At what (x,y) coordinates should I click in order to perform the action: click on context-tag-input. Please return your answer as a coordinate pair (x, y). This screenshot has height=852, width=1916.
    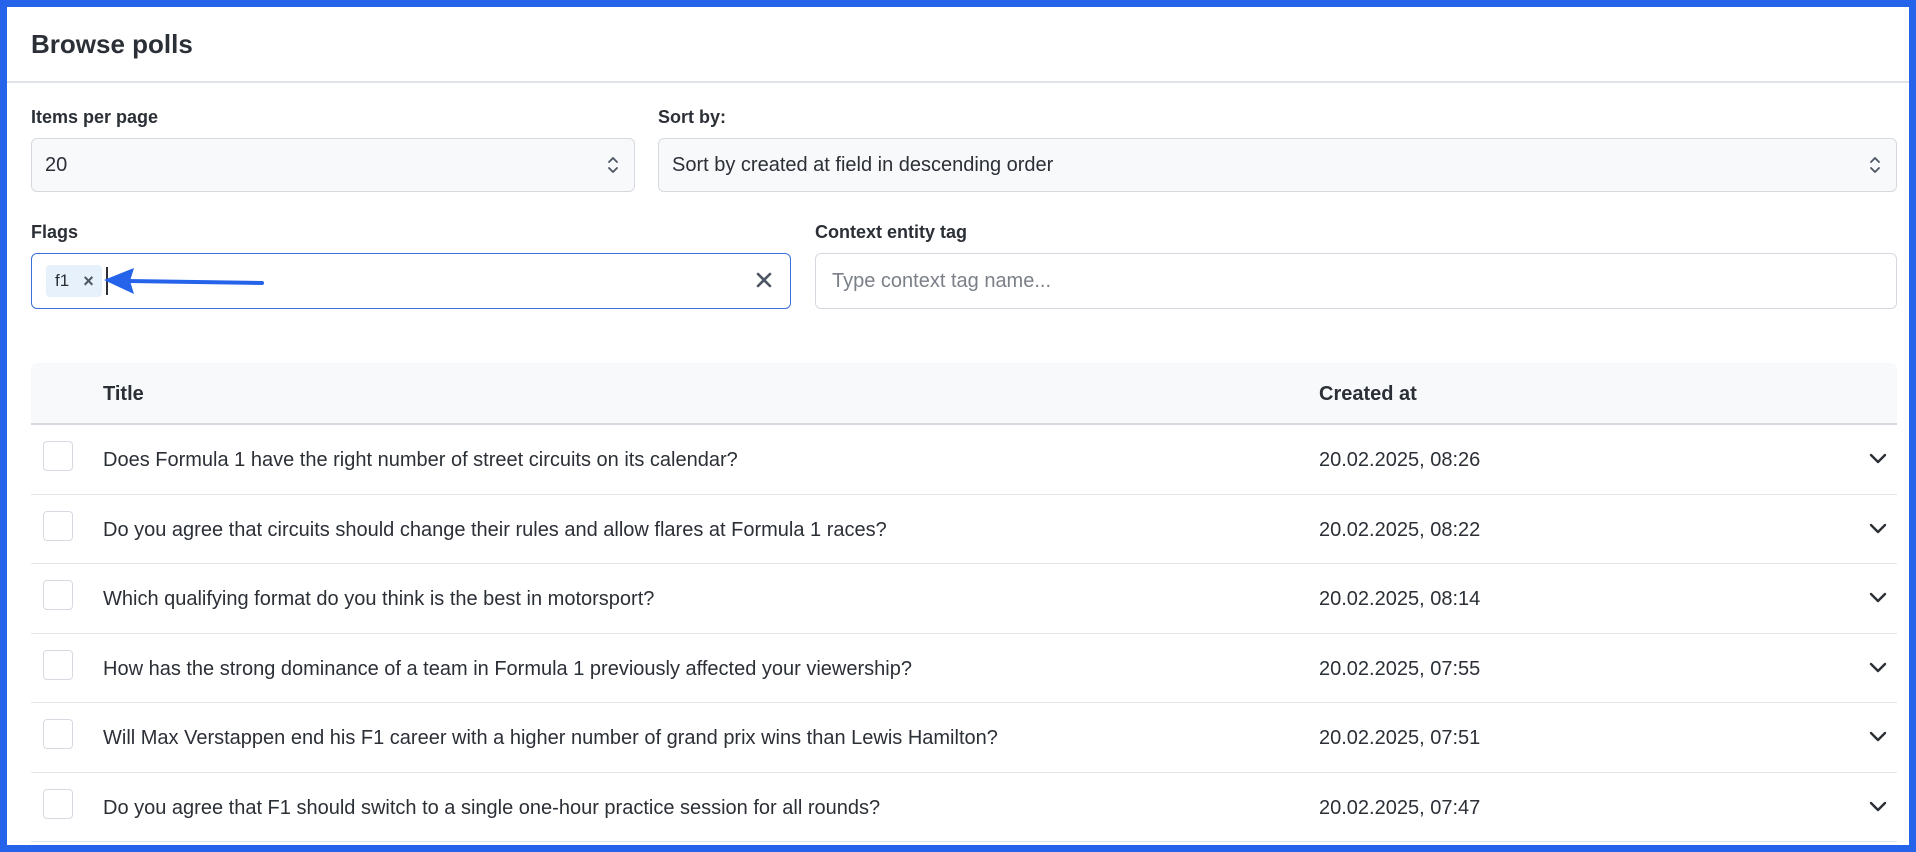
    Looking at the image, I should click on (1356, 281).